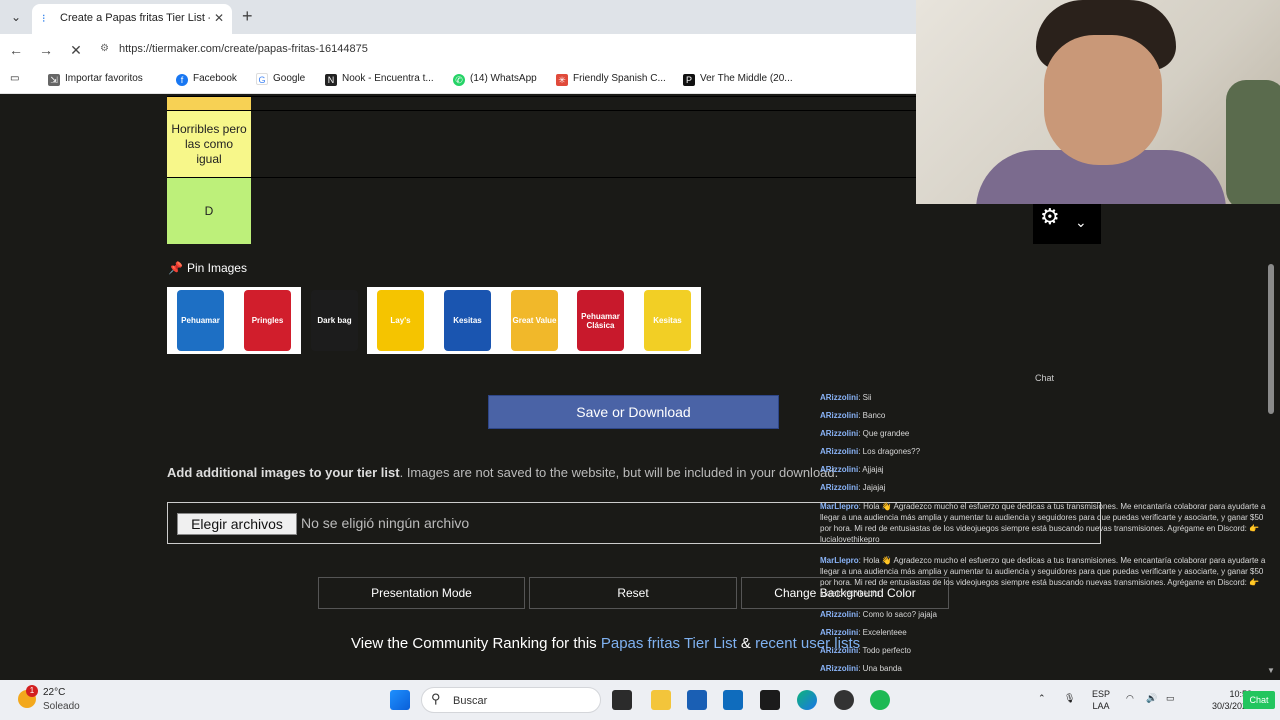 The height and width of the screenshot is (720, 1280). Describe the element at coordinates (1069, 698) in the screenshot. I see `microphone-icon: 🎙` at that location.